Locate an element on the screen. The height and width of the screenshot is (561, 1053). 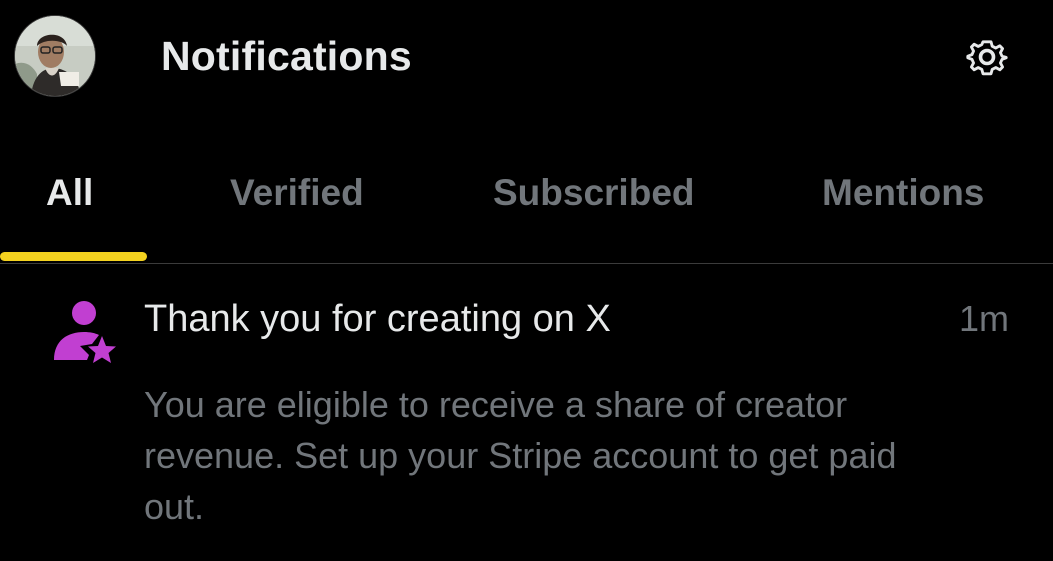
tab-all: All is located at coordinates (73, 201).